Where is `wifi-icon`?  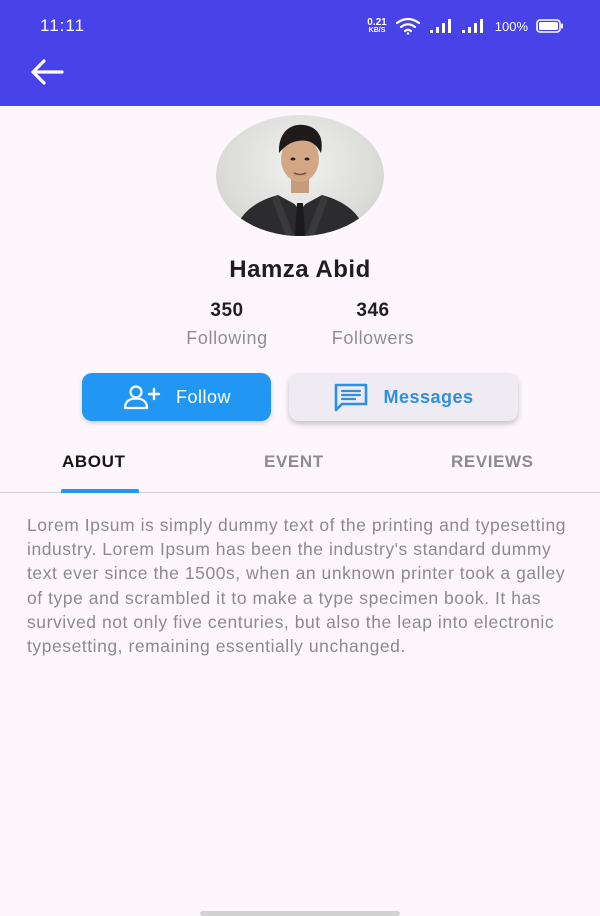
wifi-icon is located at coordinates (407, 26).